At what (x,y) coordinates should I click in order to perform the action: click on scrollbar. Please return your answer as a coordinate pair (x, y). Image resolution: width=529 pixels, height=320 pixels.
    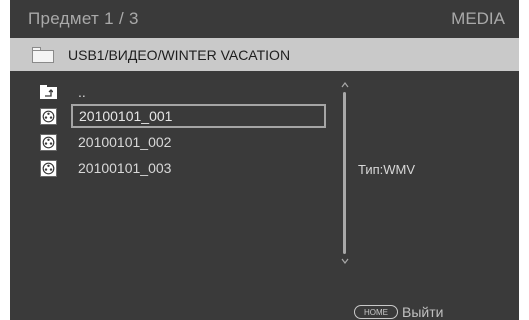
    Looking at the image, I should click on (345, 173).